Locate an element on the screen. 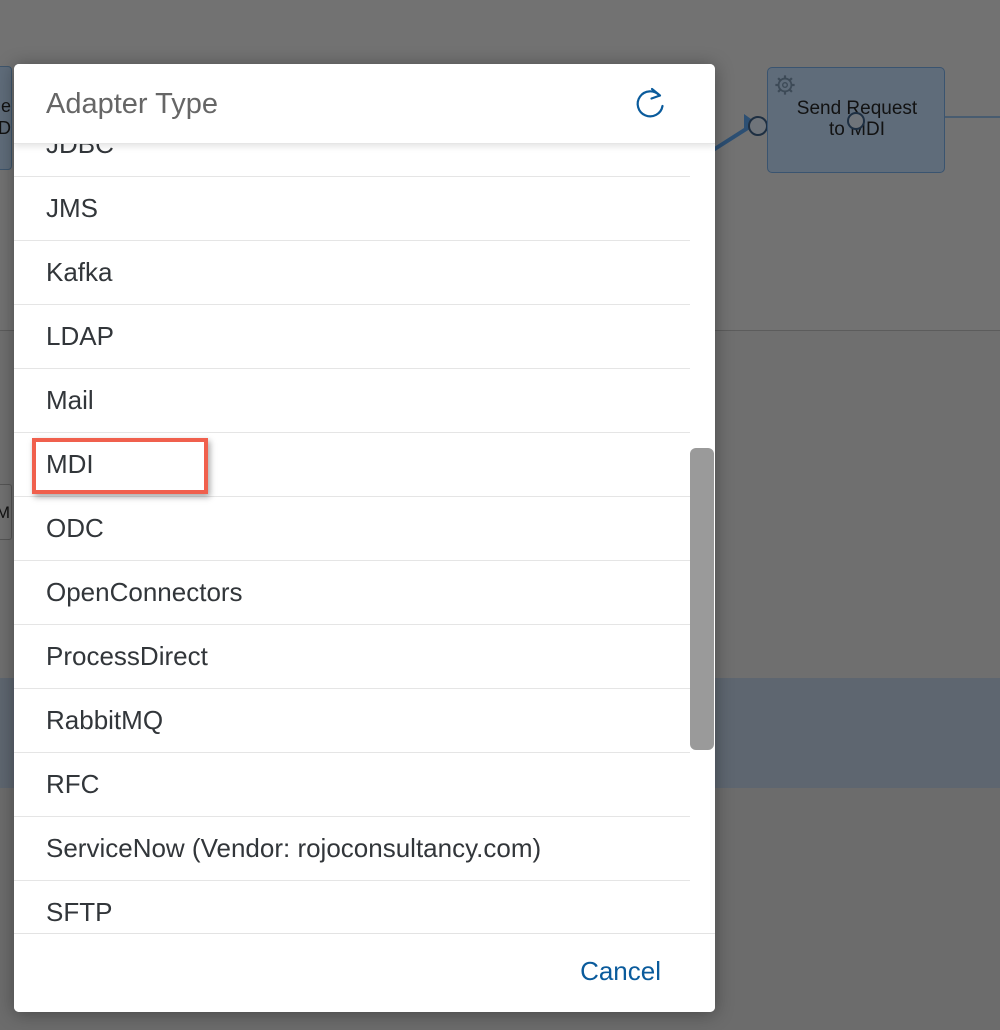 This screenshot has width=1000, height=1030. list-item-label: RabbitMQ is located at coordinates (105, 720).